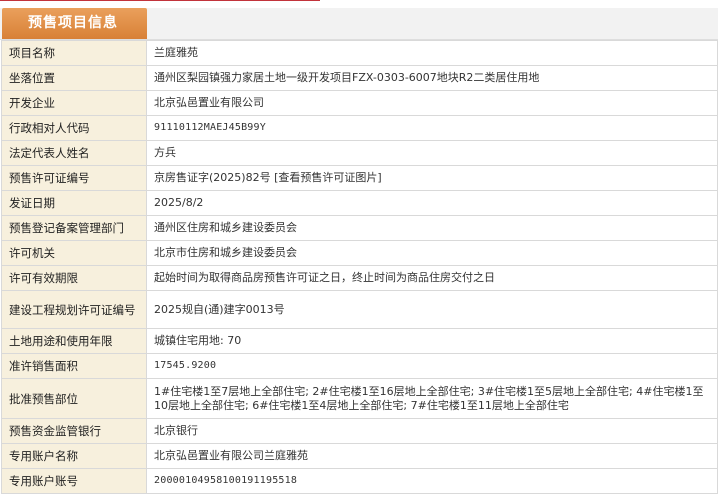 This screenshot has height=502, width=724. I want to click on table-row: 预售许可证编号 京房售证字(2025)82号 [查看预售许可证图片], so click(359, 178).